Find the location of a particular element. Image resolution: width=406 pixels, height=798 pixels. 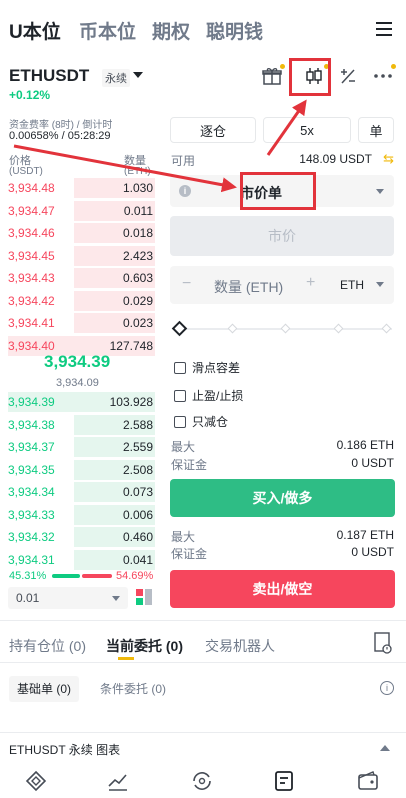

markets-icon is located at coordinates (118, 781).